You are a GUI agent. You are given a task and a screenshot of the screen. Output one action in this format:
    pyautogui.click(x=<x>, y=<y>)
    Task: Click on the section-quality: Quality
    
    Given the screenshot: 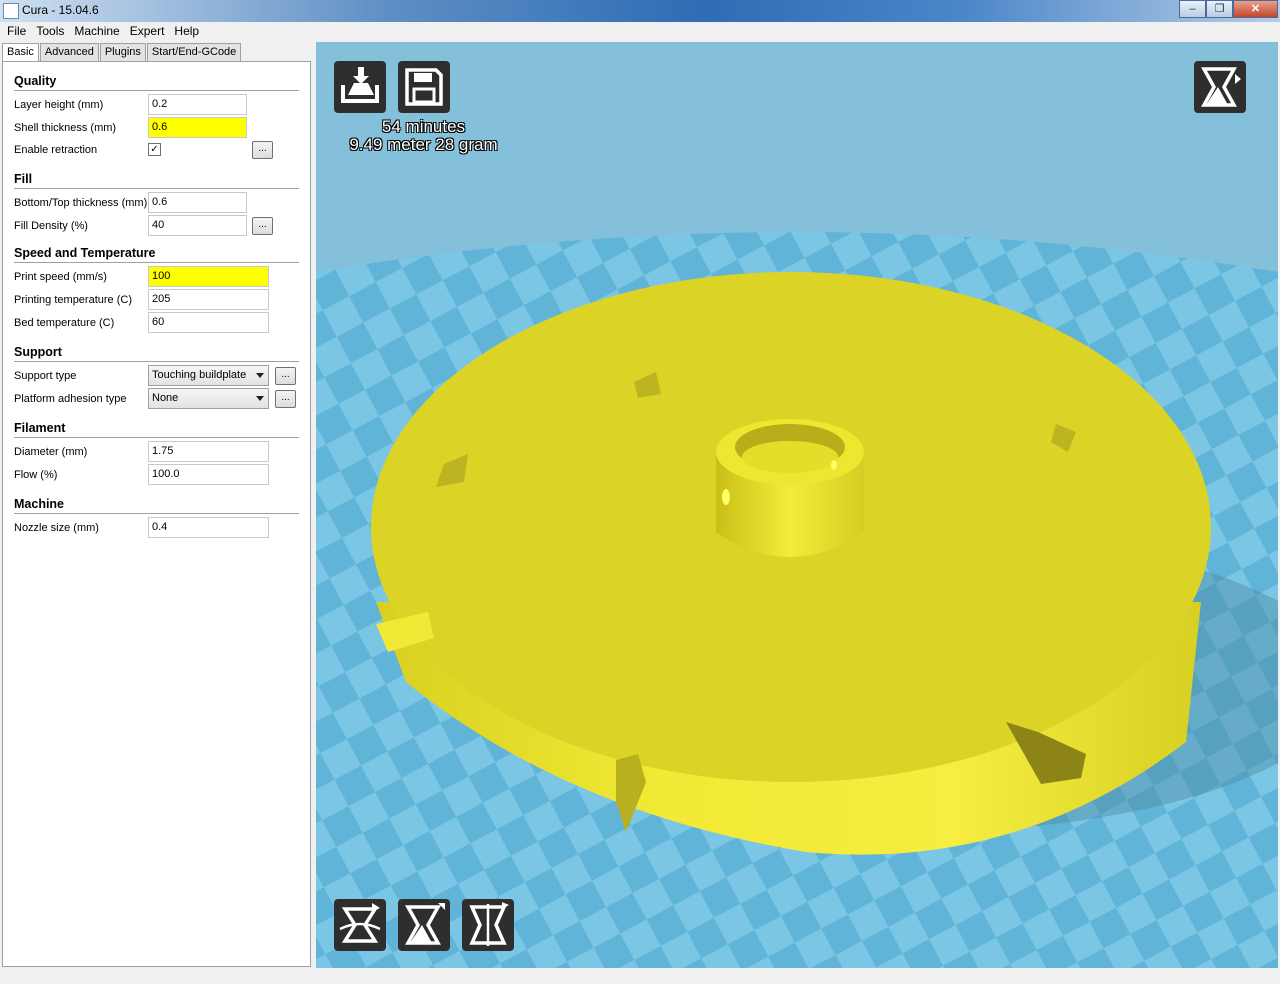 What is the action you would take?
    pyautogui.click(x=156, y=82)
    